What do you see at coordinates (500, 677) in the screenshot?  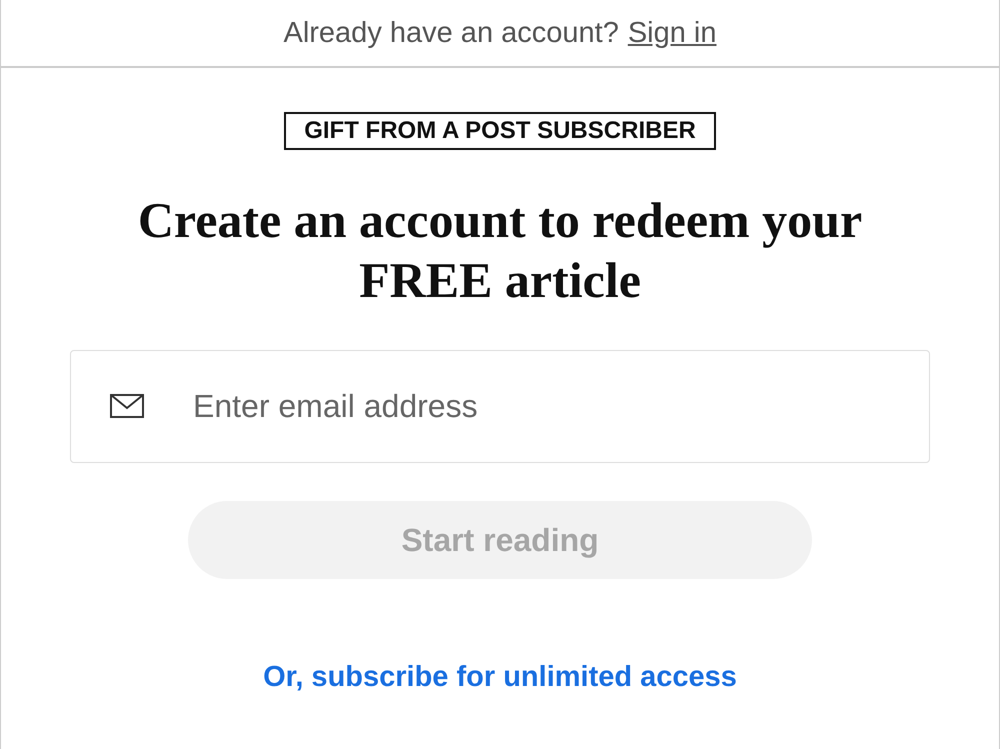 I see `subscribe-link: Or, subscribe for unlimited access` at bounding box center [500, 677].